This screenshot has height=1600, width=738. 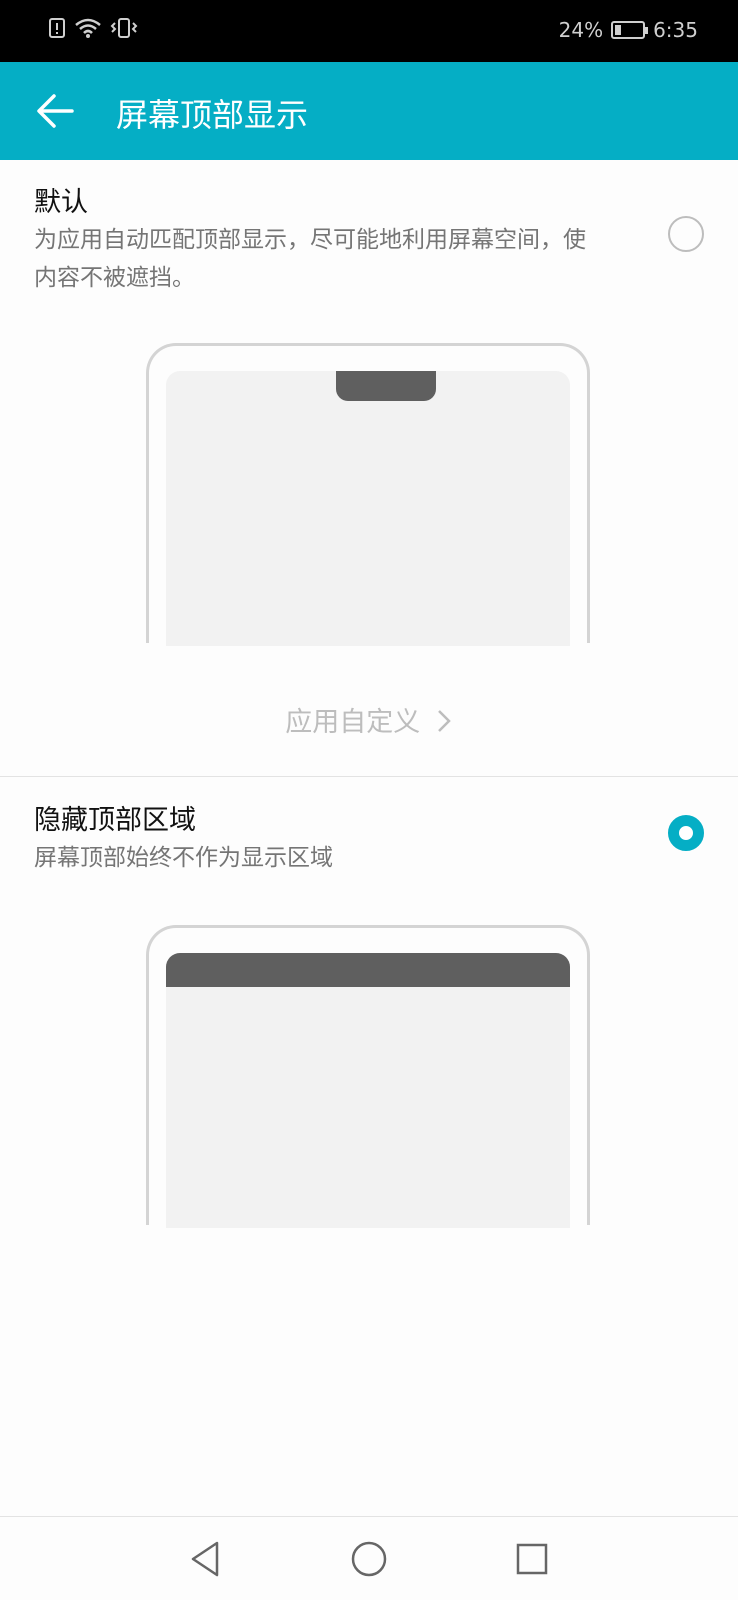 What do you see at coordinates (57, 28) in the screenshot?
I see `alert-icon` at bounding box center [57, 28].